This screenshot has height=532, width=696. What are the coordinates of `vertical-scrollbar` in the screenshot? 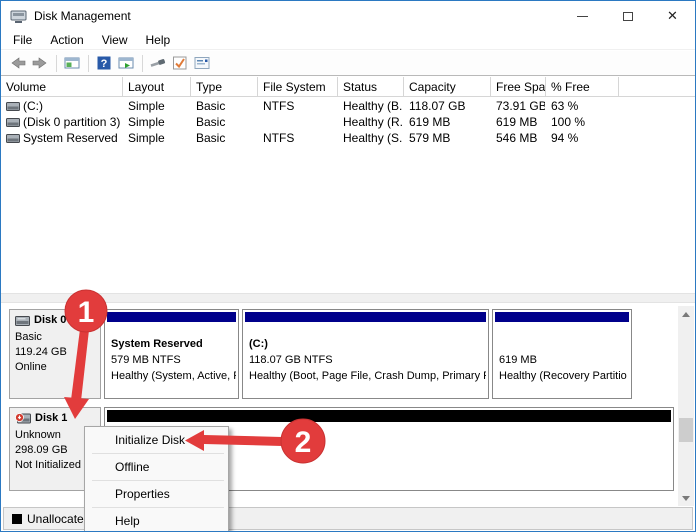 It's located at (686, 406).